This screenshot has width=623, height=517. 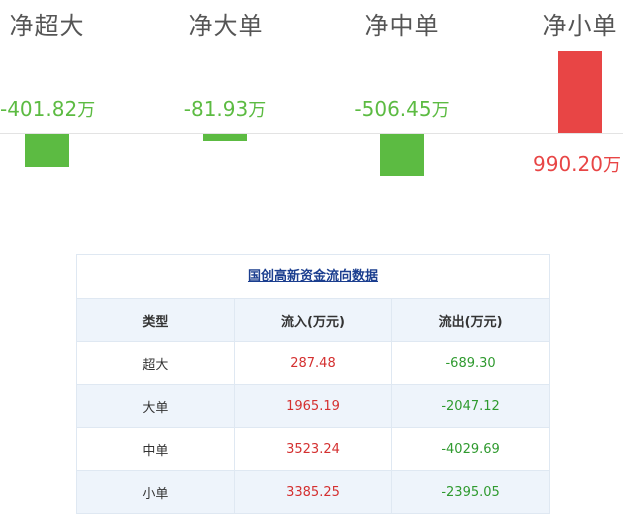 What do you see at coordinates (47, 151) in the screenshot?
I see `bar-super-large` at bounding box center [47, 151].